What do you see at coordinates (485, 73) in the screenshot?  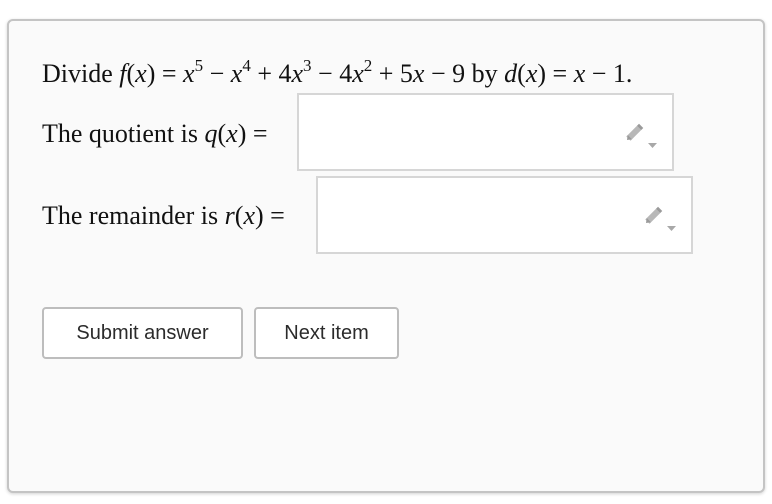 I see `by-word: by` at bounding box center [485, 73].